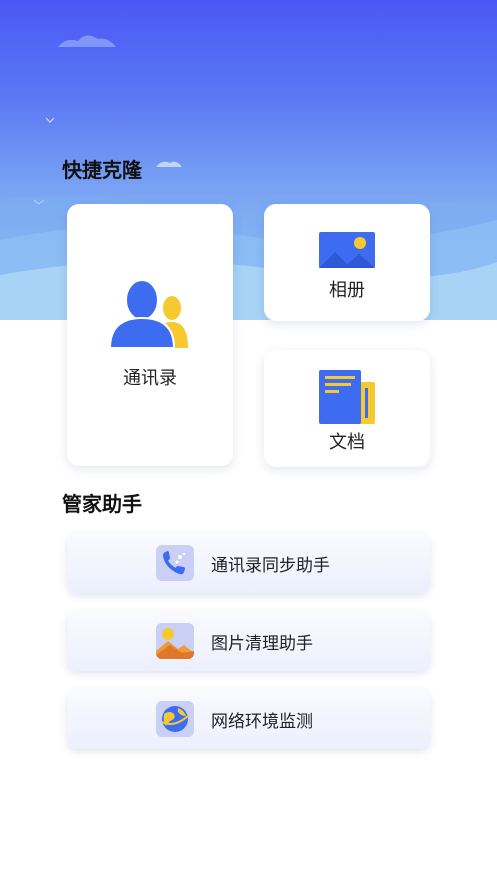 The height and width of the screenshot is (883, 497). I want to click on image-clean-helper-button: 图片清理助手, so click(248, 641).